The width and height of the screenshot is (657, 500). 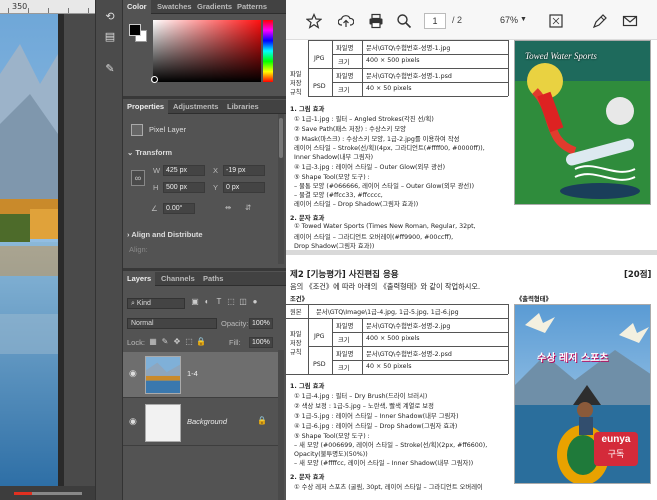 I want to click on layer-filter-select: ⌕ Kind, so click(x=156, y=303).